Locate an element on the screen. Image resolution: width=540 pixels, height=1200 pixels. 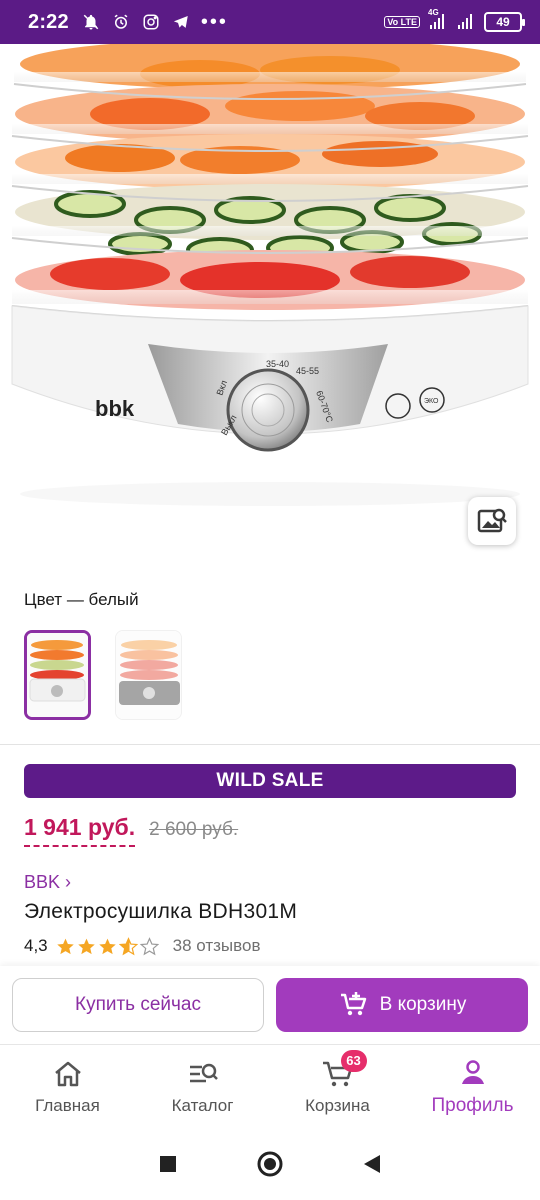
dial-mark-45-55: 45-55 is located at coordinates (307, 371).